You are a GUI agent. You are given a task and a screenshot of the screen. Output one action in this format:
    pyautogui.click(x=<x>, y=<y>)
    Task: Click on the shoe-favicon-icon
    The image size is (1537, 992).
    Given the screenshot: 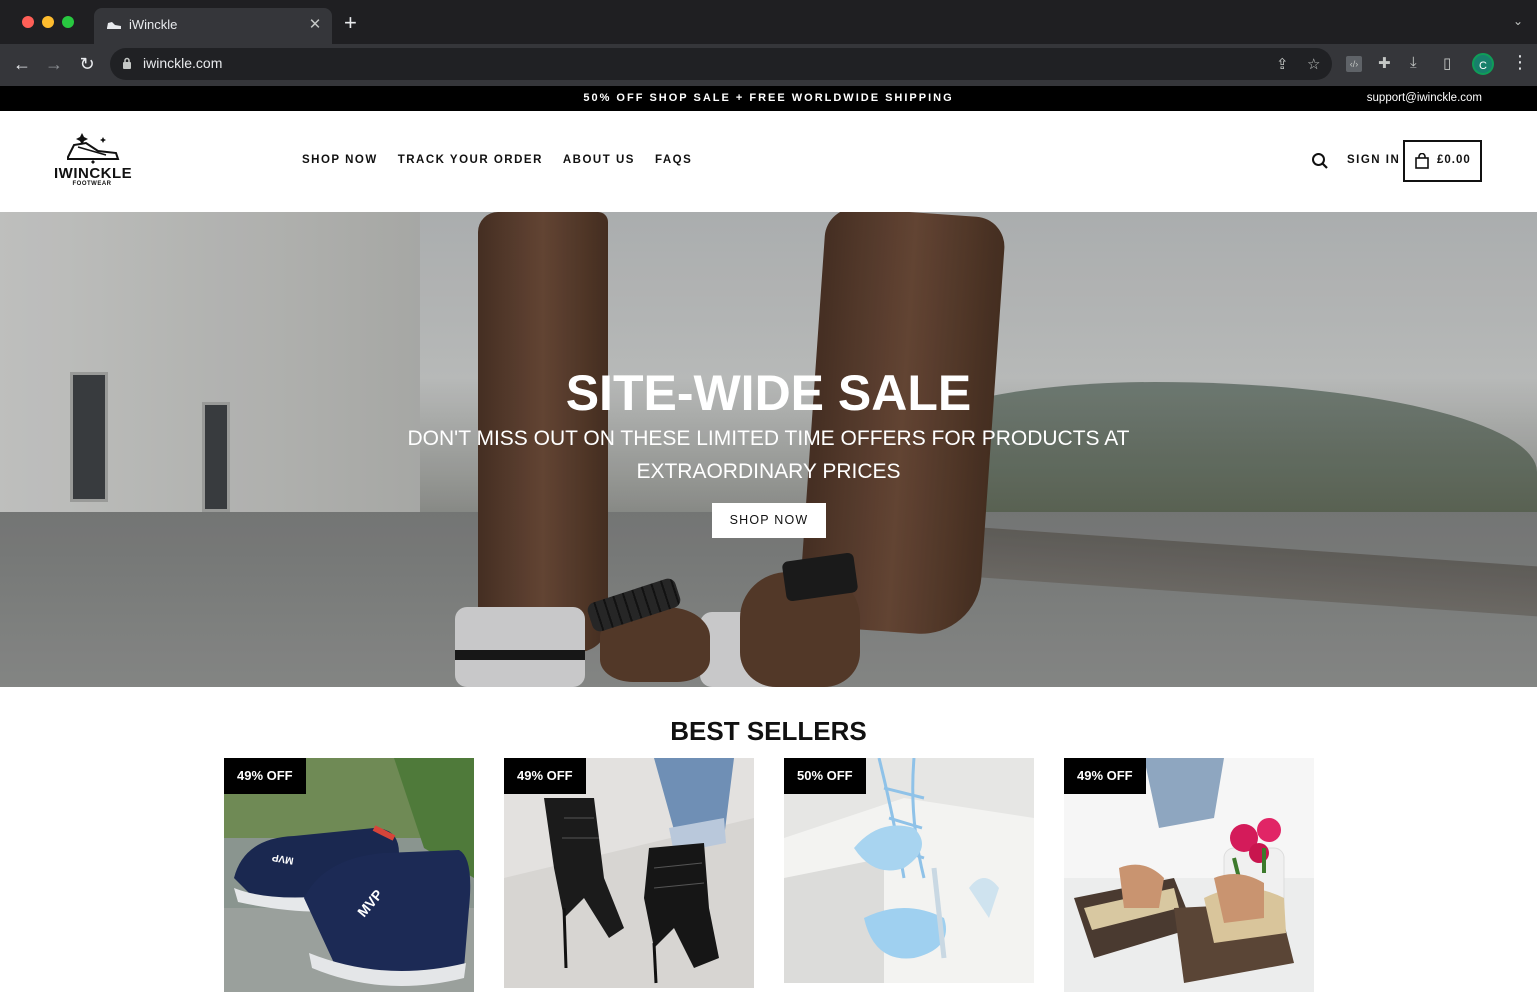 What is the action you would take?
    pyautogui.click(x=114, y=25)
    